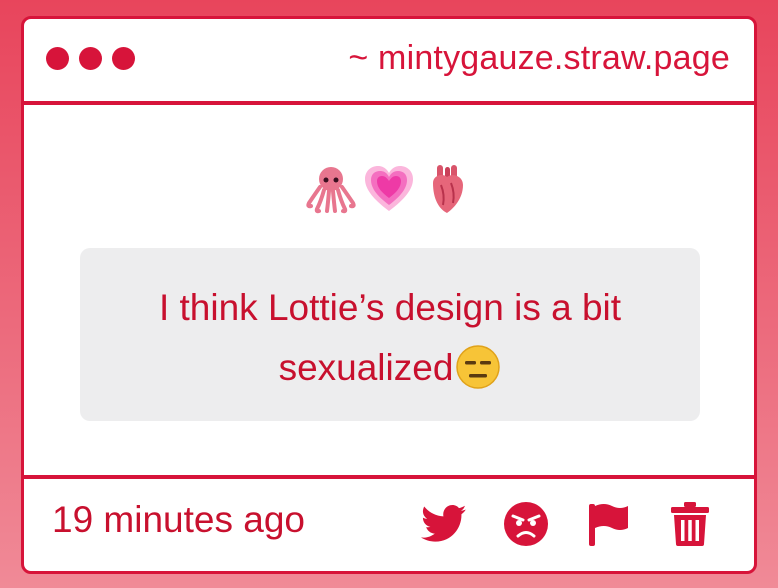  I want to click on window-controls, so click(90, 58).